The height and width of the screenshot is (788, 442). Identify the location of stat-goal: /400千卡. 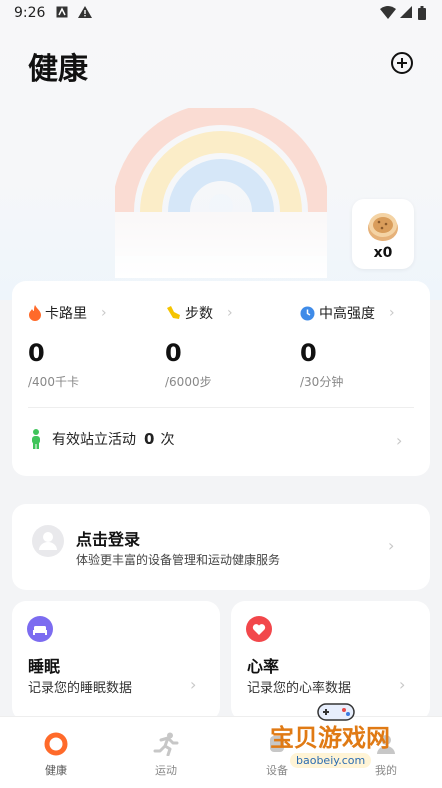
(53, 382).